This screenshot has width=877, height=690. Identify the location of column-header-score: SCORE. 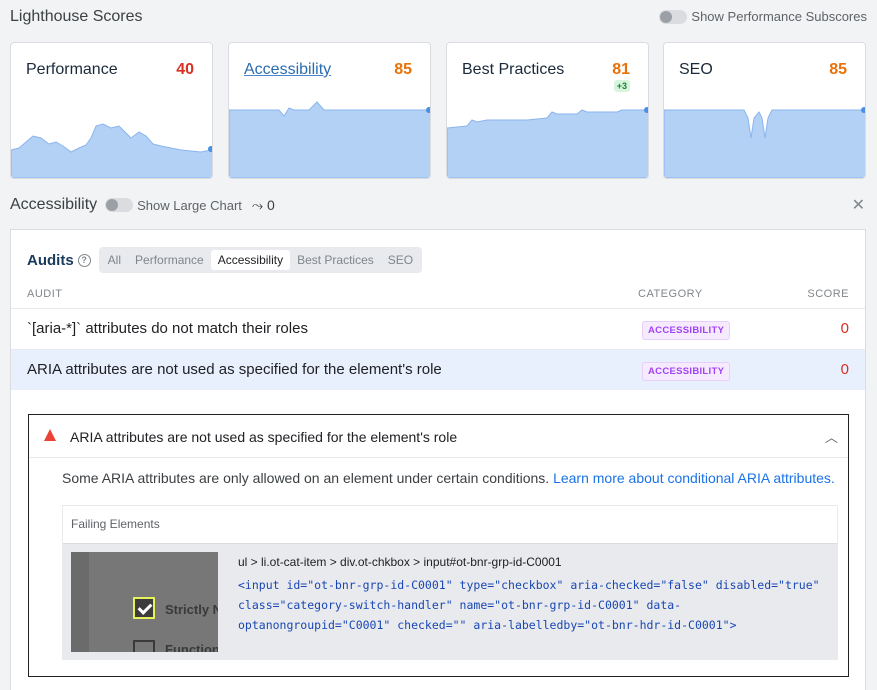
(828, 294).